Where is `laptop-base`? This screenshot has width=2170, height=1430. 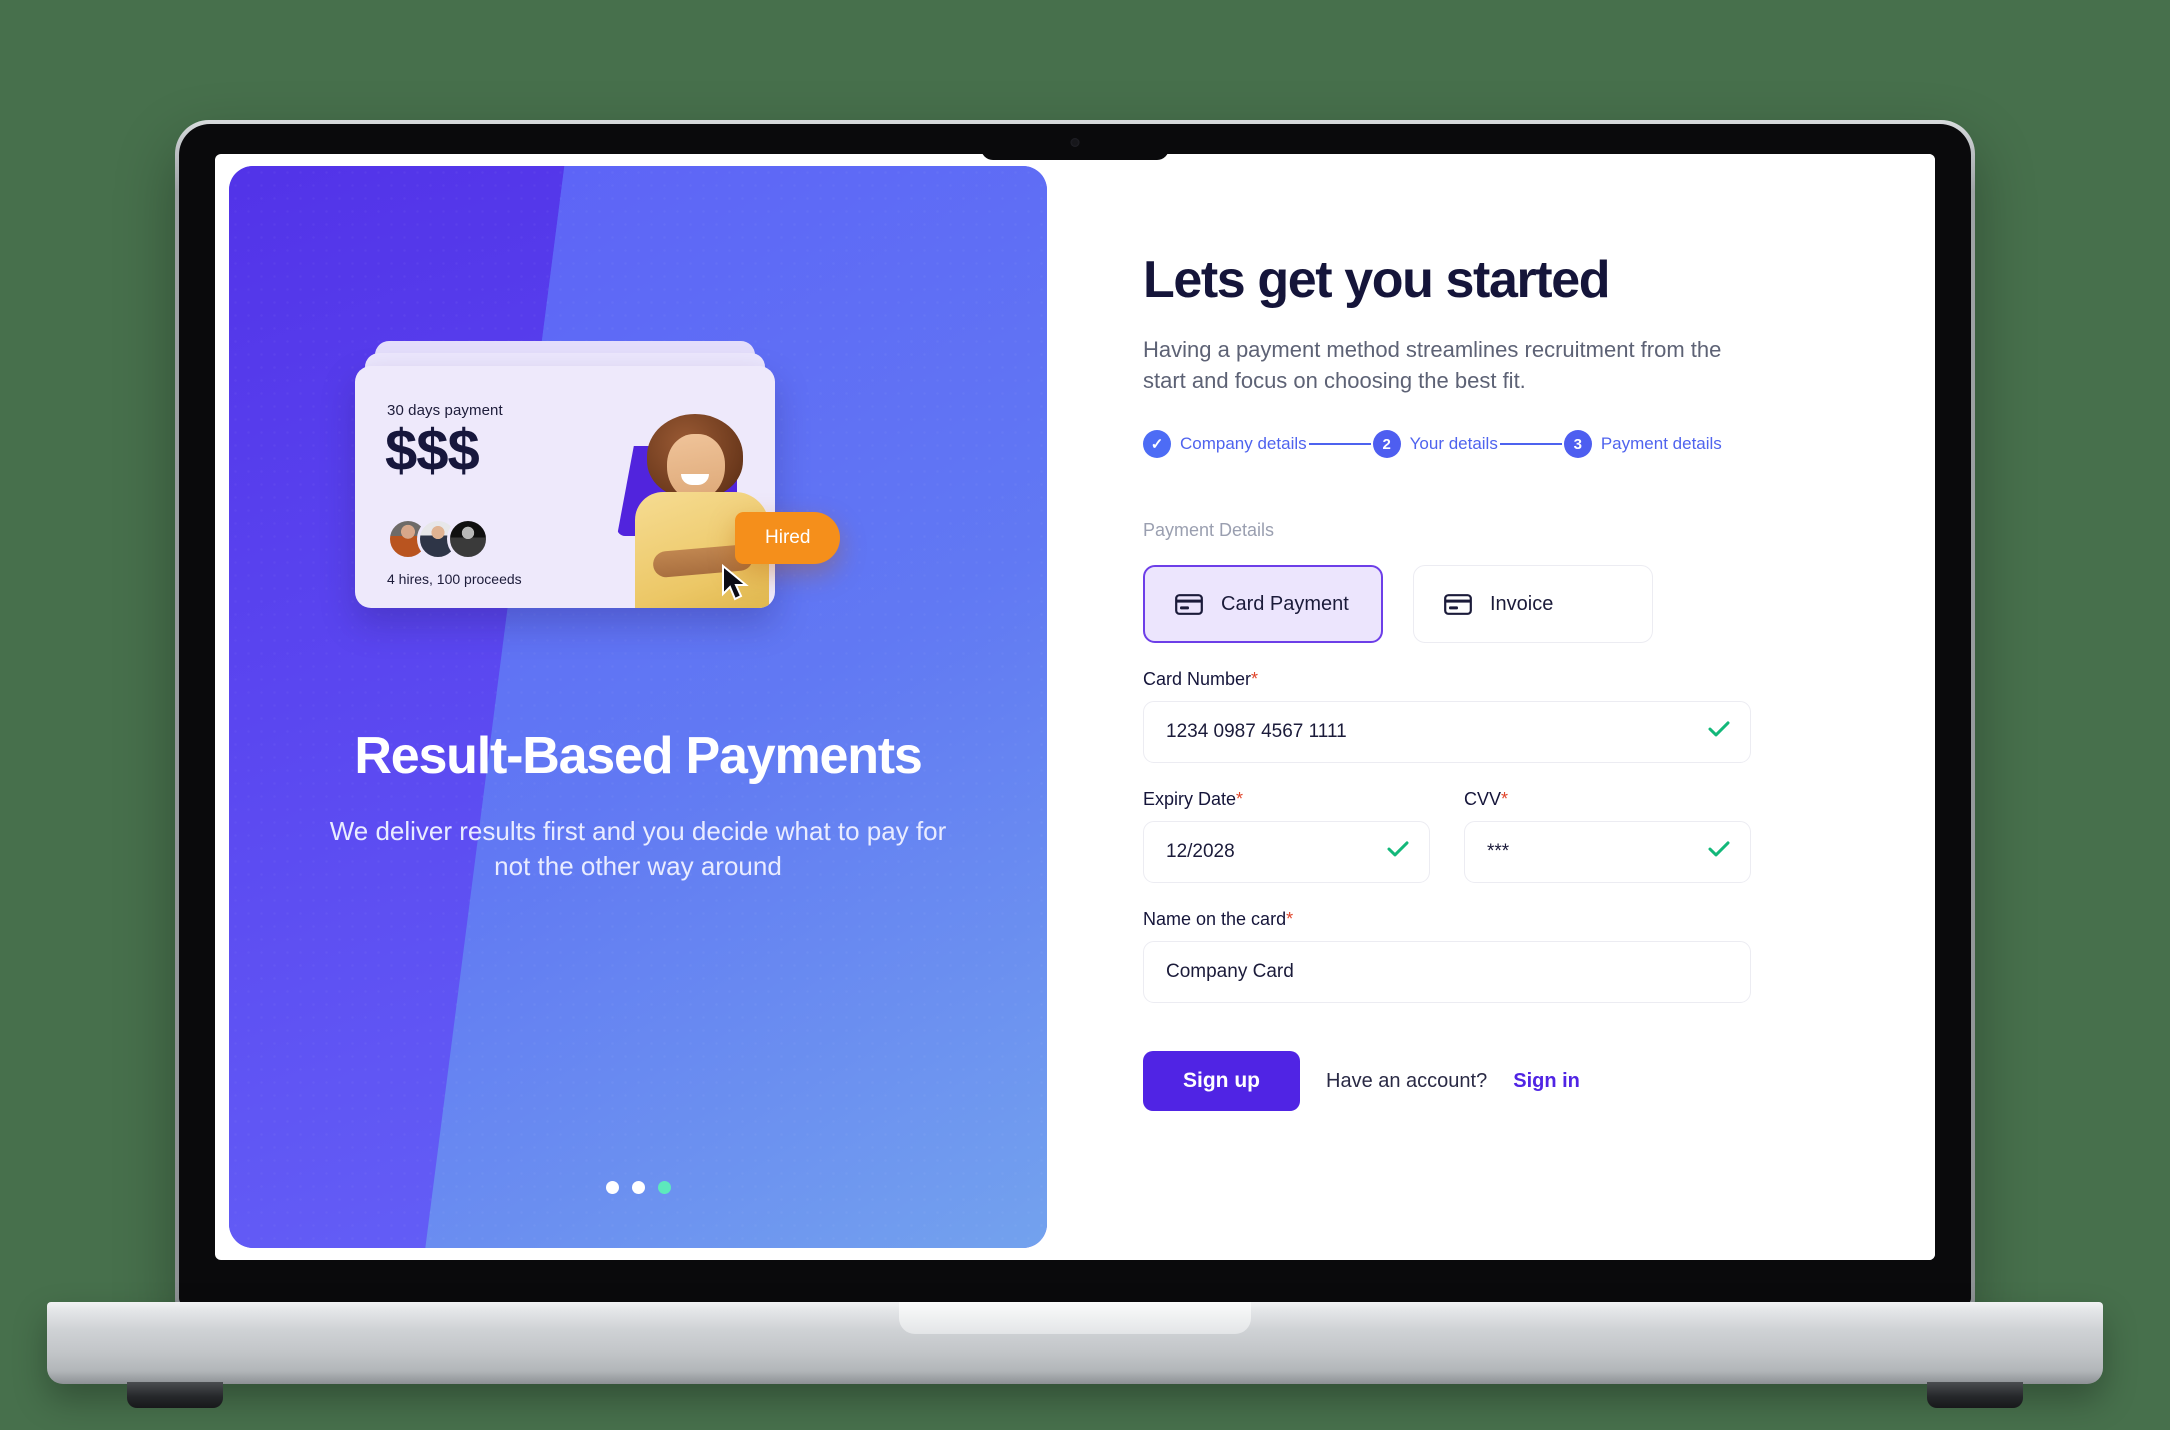 laptop-base is located at coordinates (1075, 1355).